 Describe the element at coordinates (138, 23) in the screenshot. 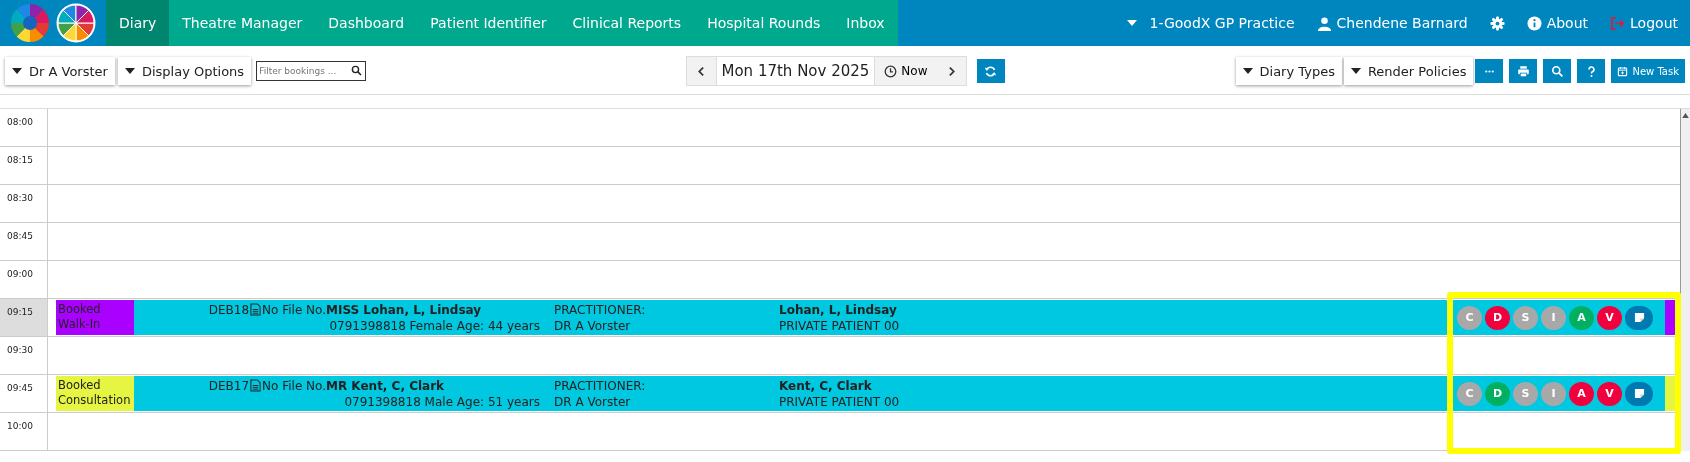

I see `nav-tab: Diary` at that location.